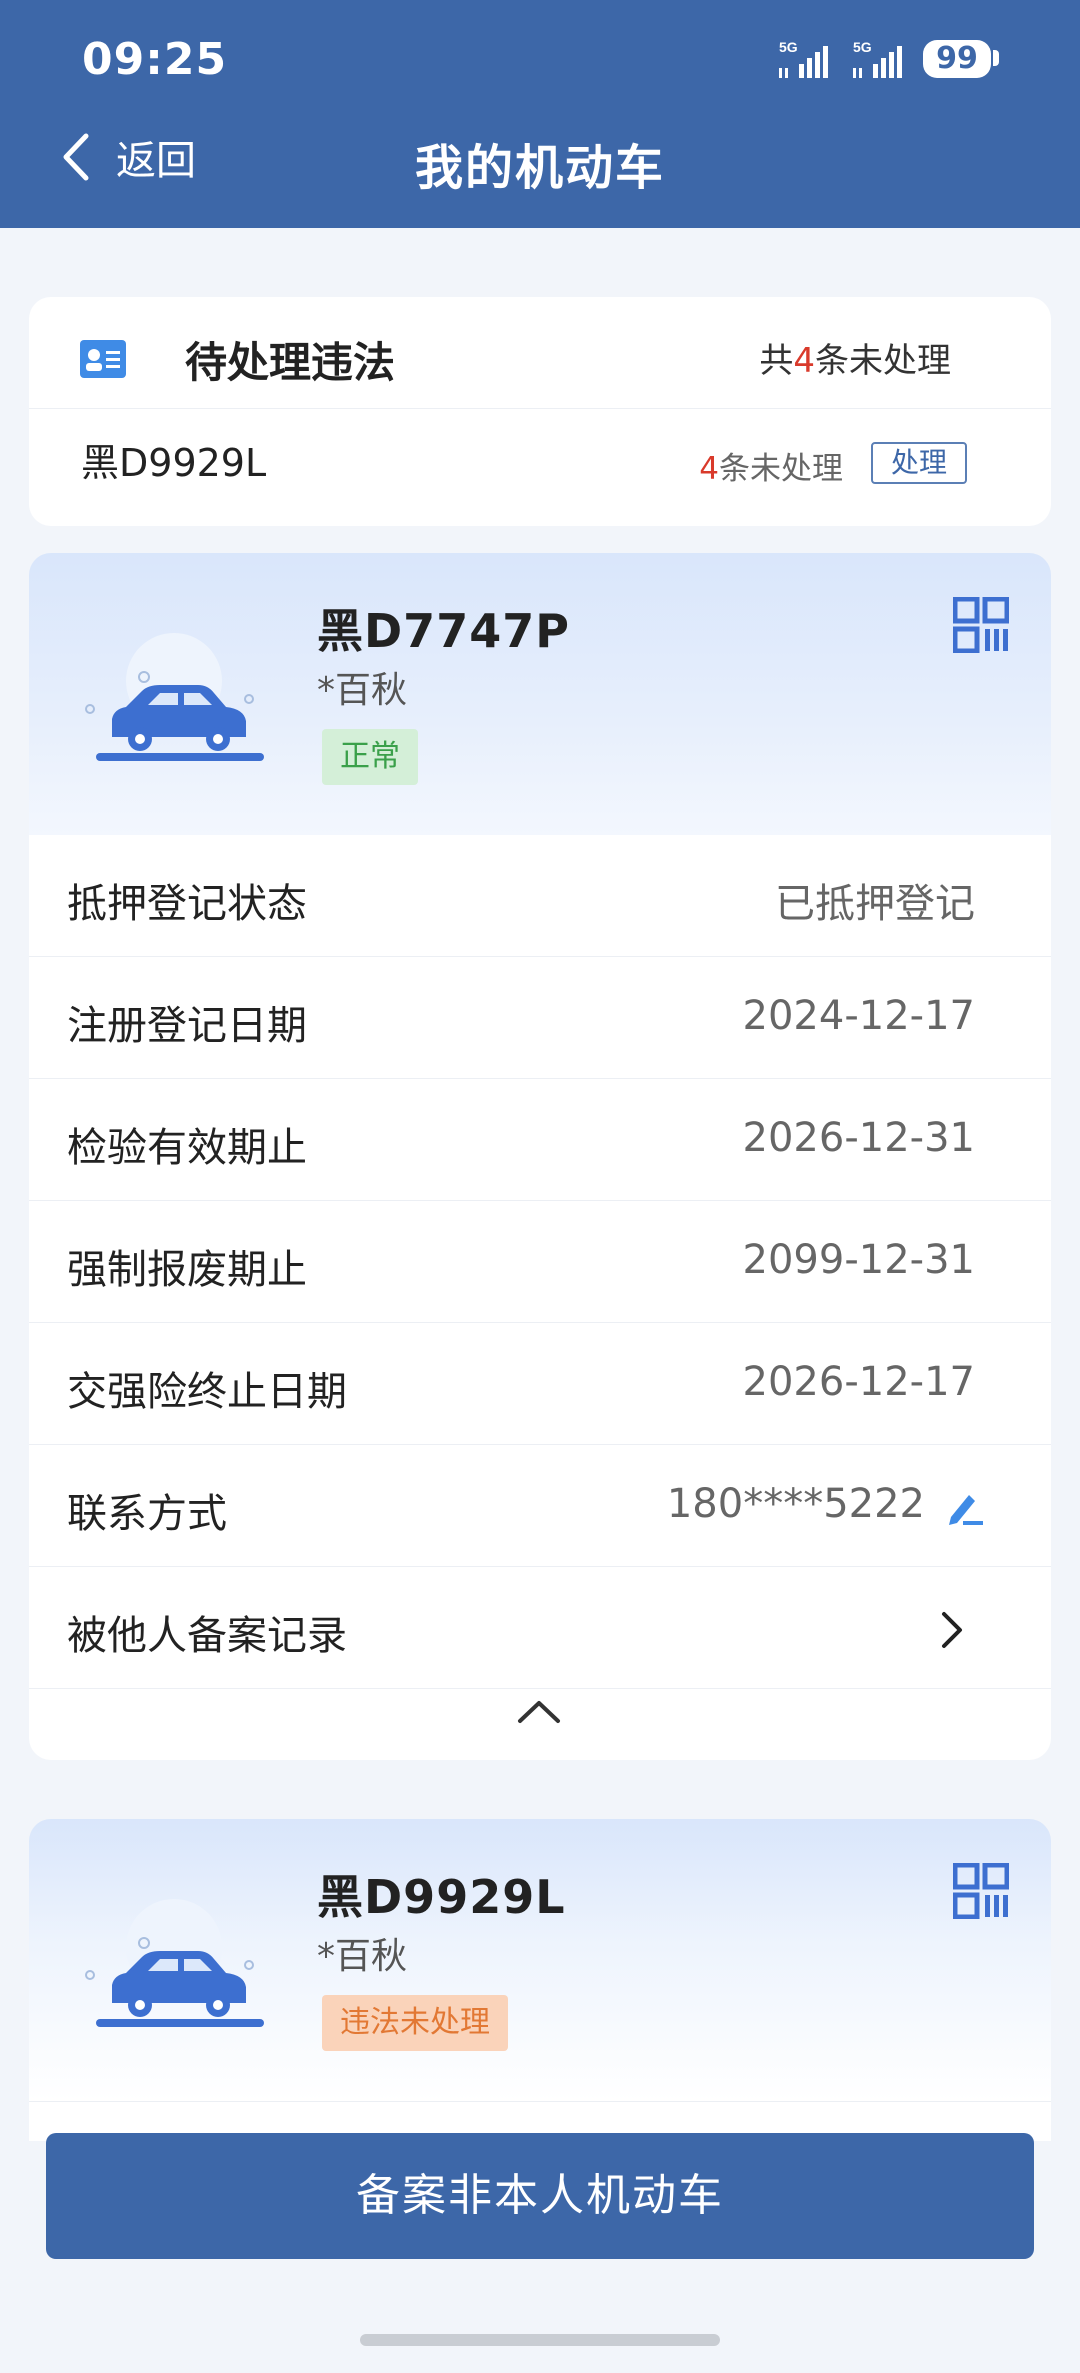 This screenshot has width=1080, height=2373. What do you see at coordinates (540, 1140) in the screenshot?
I see `detail-row: 检验有效期止 2026-12-31` at bounding box center [540, 1140].